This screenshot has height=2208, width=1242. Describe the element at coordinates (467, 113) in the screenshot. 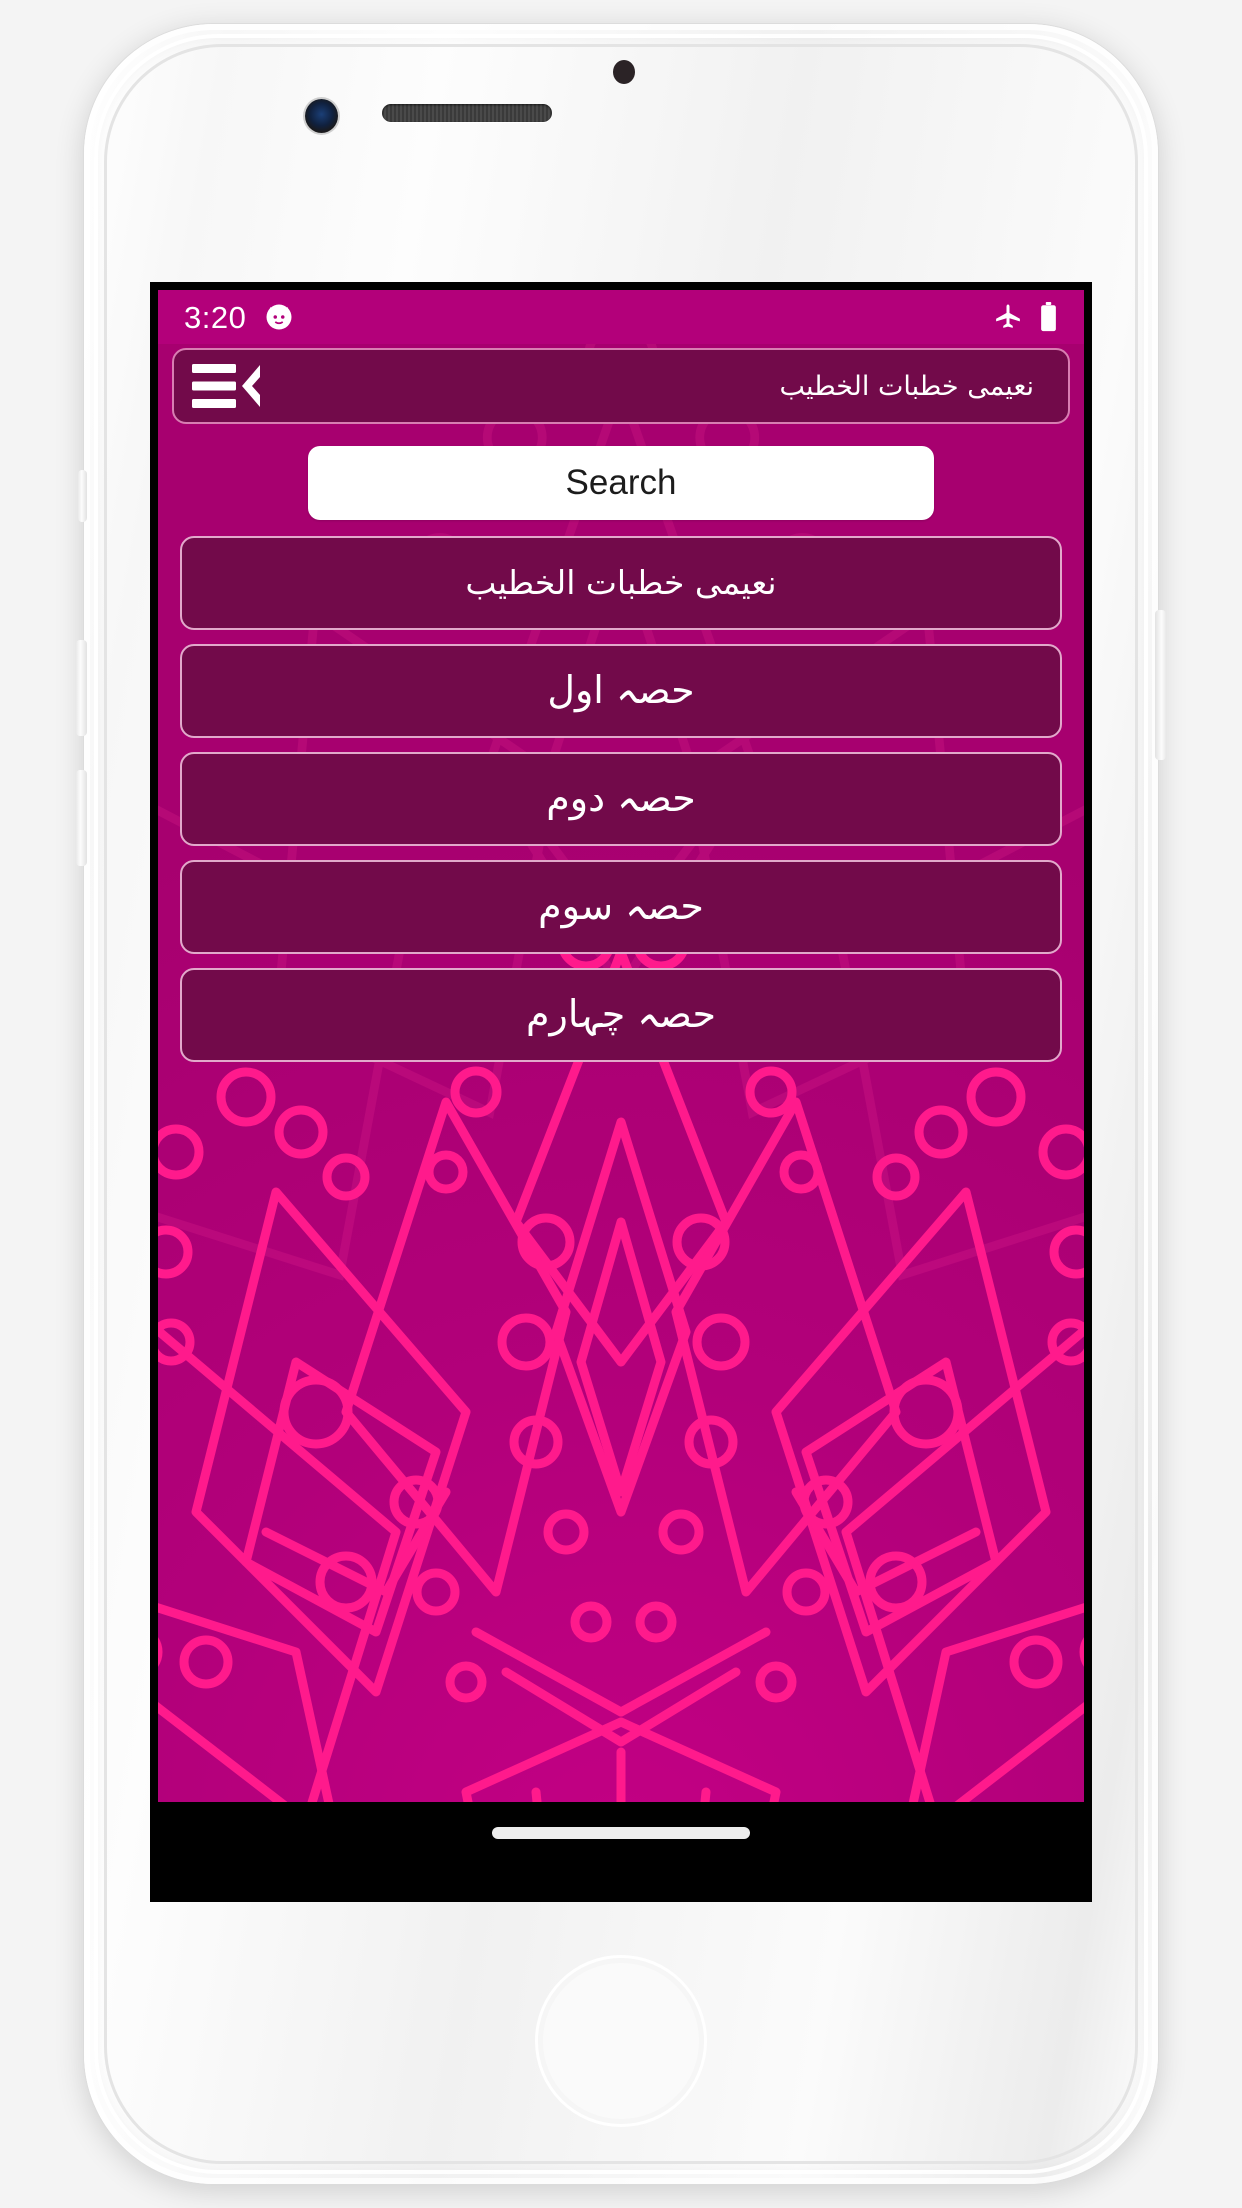

I see `earpiece-speaker` at that location.